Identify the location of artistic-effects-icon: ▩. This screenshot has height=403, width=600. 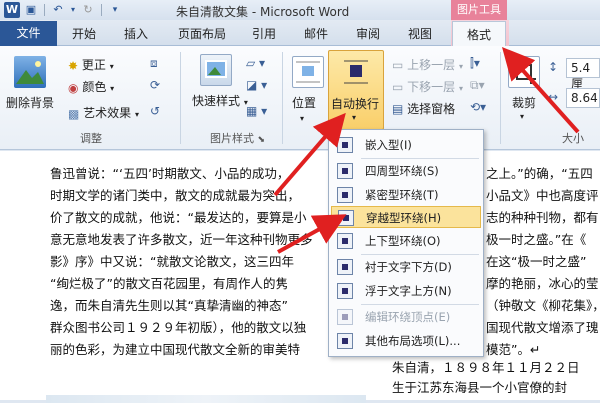
(74, 113).